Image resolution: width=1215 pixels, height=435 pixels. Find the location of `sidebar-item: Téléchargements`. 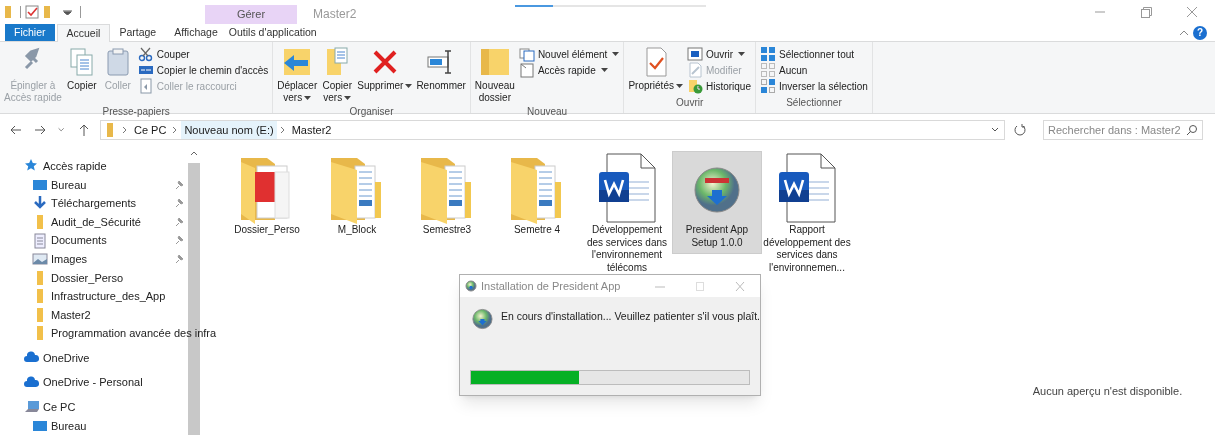

sidebar-item: Téléchargements is located at coordinates (93, 203).